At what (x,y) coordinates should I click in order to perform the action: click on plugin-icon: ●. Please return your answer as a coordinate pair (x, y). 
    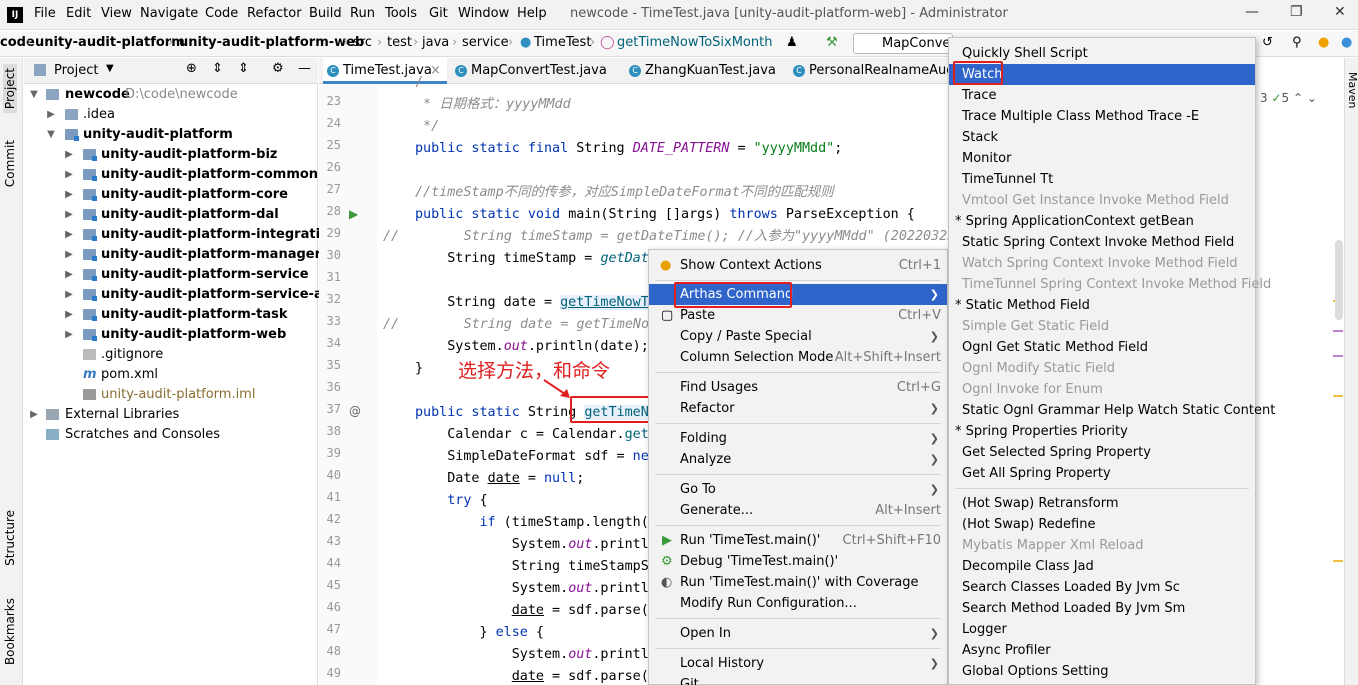
    Looking at the image, I should click on (1346, 42).